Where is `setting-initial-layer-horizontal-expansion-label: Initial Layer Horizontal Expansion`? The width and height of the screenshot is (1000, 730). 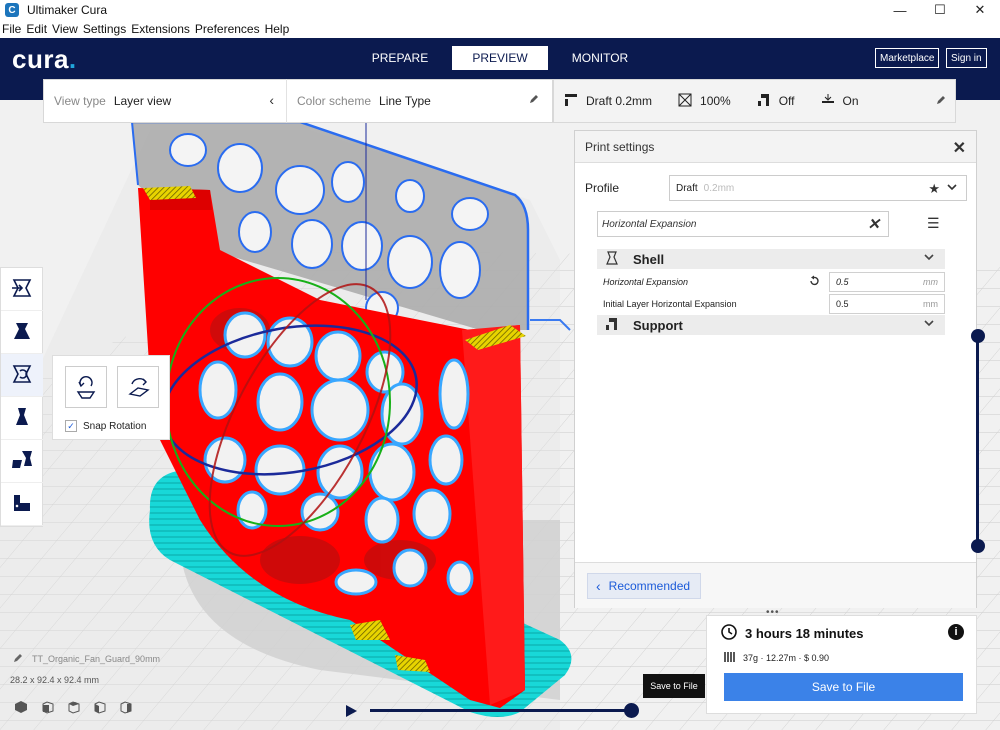
setting-initial-layer-horizontal-expansion-label: Initial Layer Horizontal Expansion is located at coordinates (670, 304).